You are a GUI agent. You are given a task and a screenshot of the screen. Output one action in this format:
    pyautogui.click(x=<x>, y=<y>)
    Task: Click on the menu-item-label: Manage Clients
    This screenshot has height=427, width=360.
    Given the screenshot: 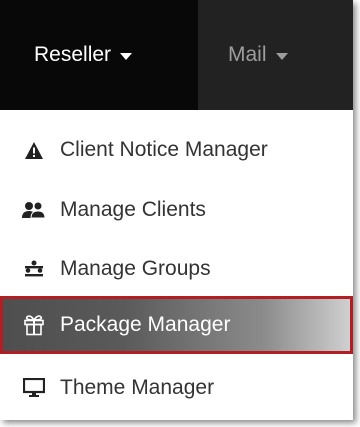 What is the action you would take?
    pyautogui.click(x=133, y=209)
    